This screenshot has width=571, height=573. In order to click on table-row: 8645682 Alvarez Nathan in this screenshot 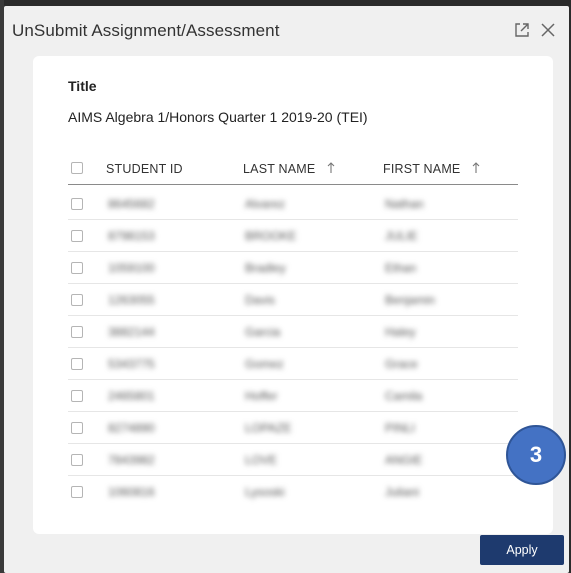, I will do `click(293, 203)`.